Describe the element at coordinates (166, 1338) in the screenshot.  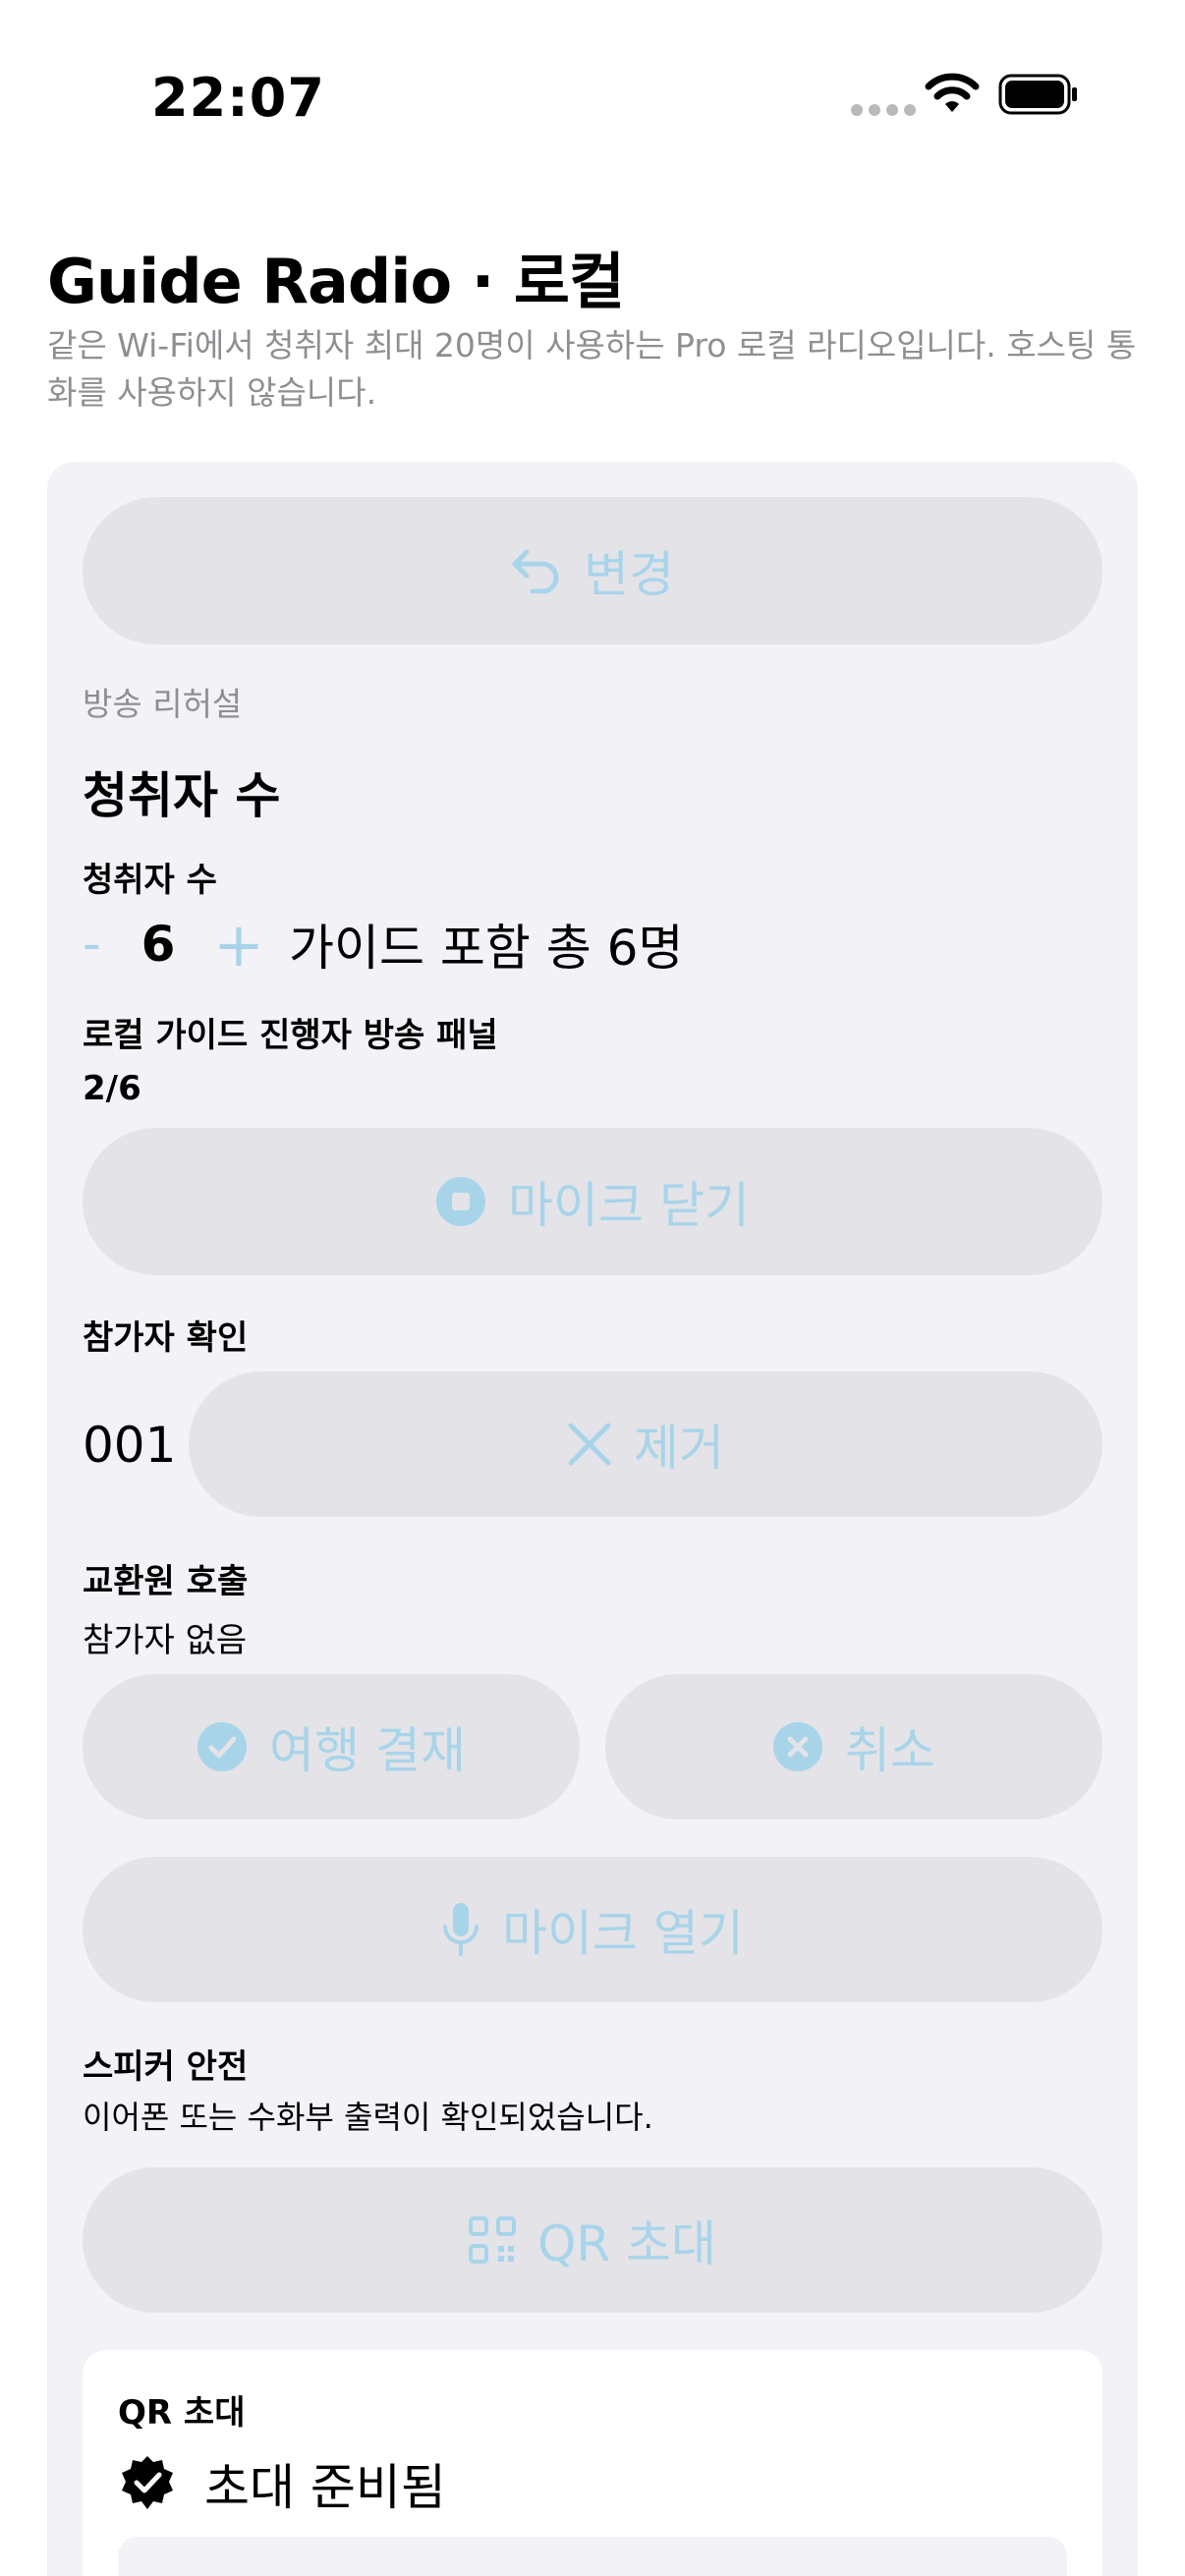
I see `participant-check-label: 참가자 확인` at that location.